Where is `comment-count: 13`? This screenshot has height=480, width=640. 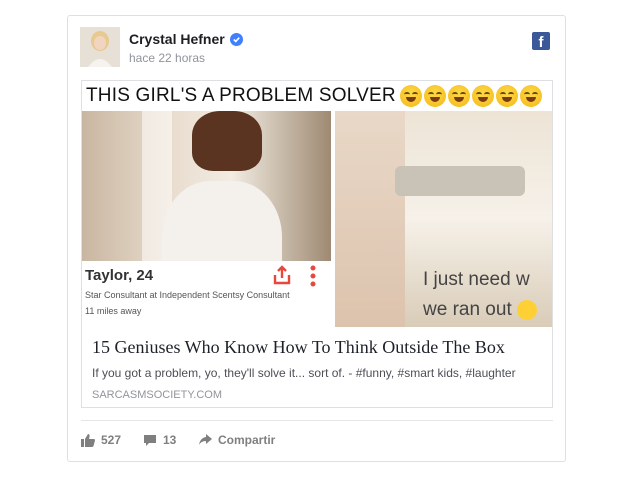
comment-count: 13 is located at coordinates (170, 440).